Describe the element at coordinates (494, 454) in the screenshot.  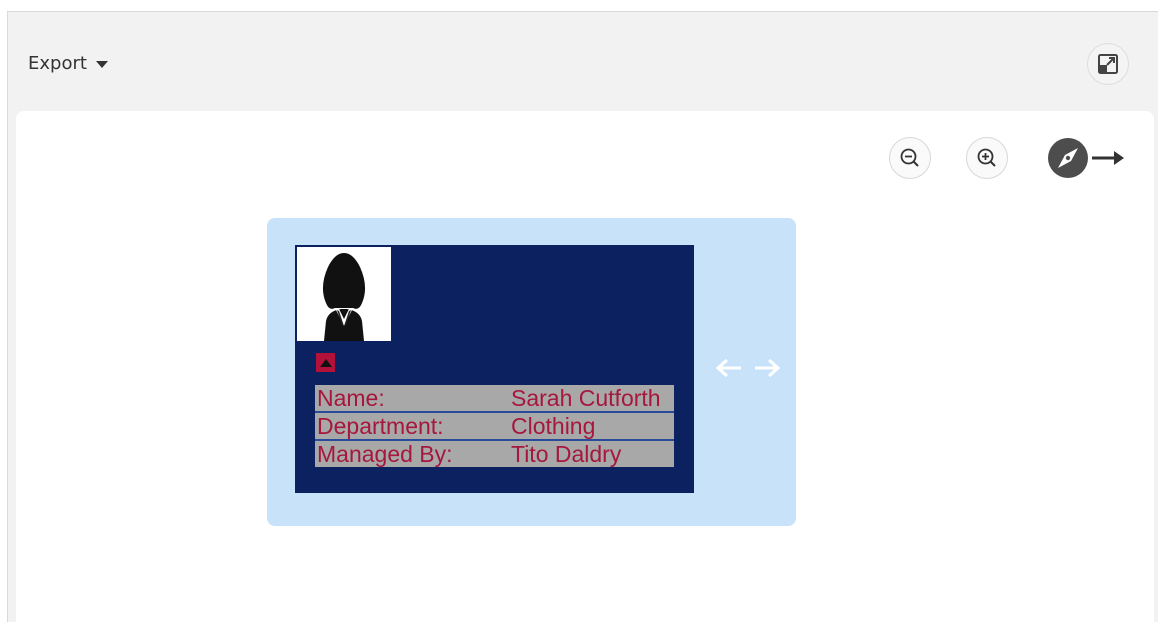
I see `info-row-manager: Managed By: Tito Daldry` at that location.